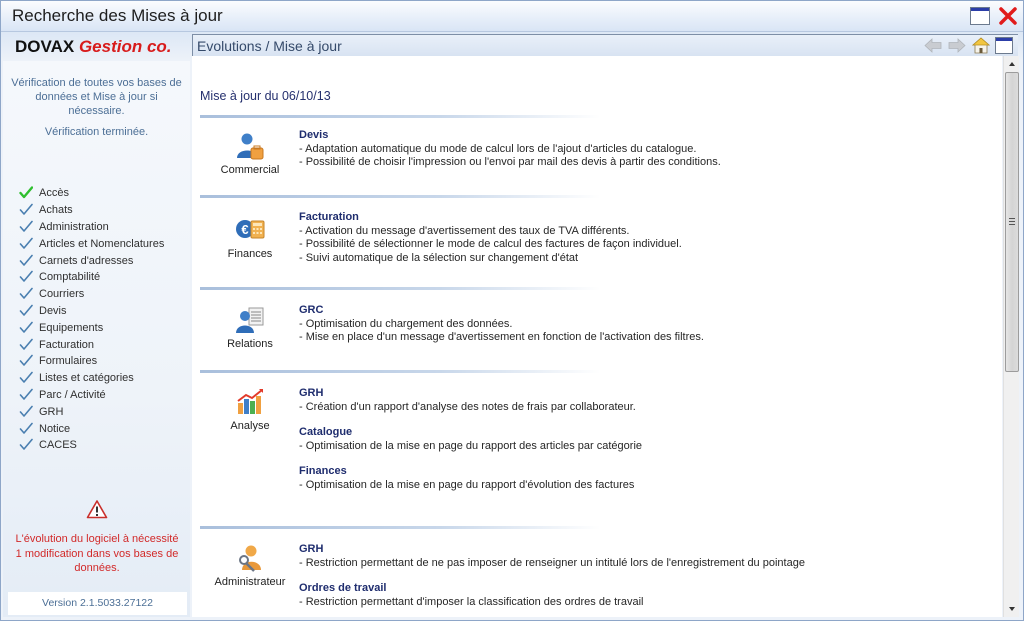 The height and width of the screenshot is (621, 1024). Describe the element at coordinates (326, 432) in the screenshot. I see `entry-title: Catalogue` at that location.